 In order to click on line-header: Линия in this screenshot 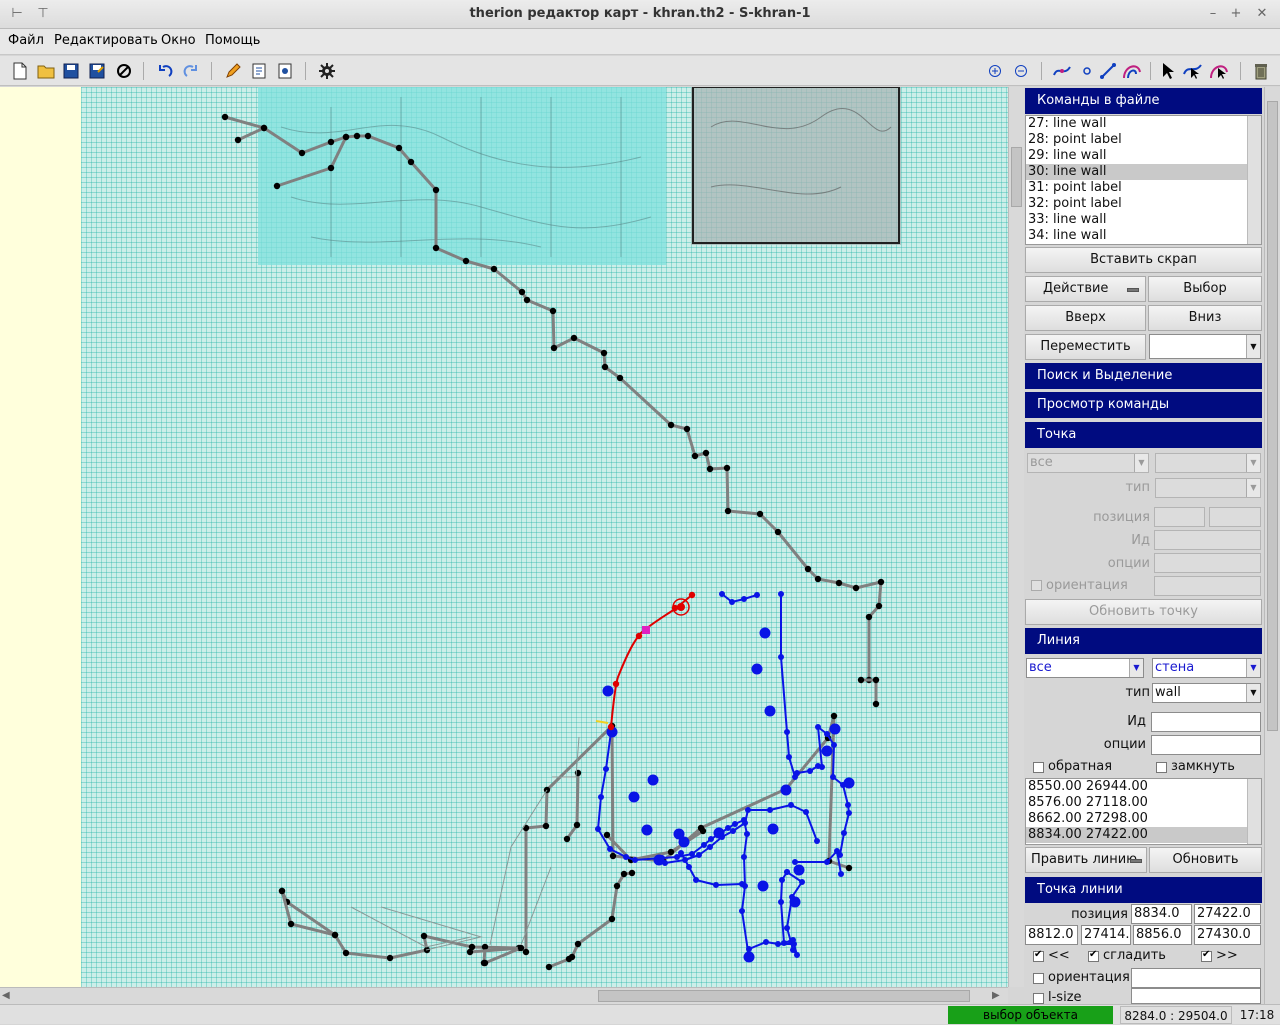, I will do `click(1143, 641)`.